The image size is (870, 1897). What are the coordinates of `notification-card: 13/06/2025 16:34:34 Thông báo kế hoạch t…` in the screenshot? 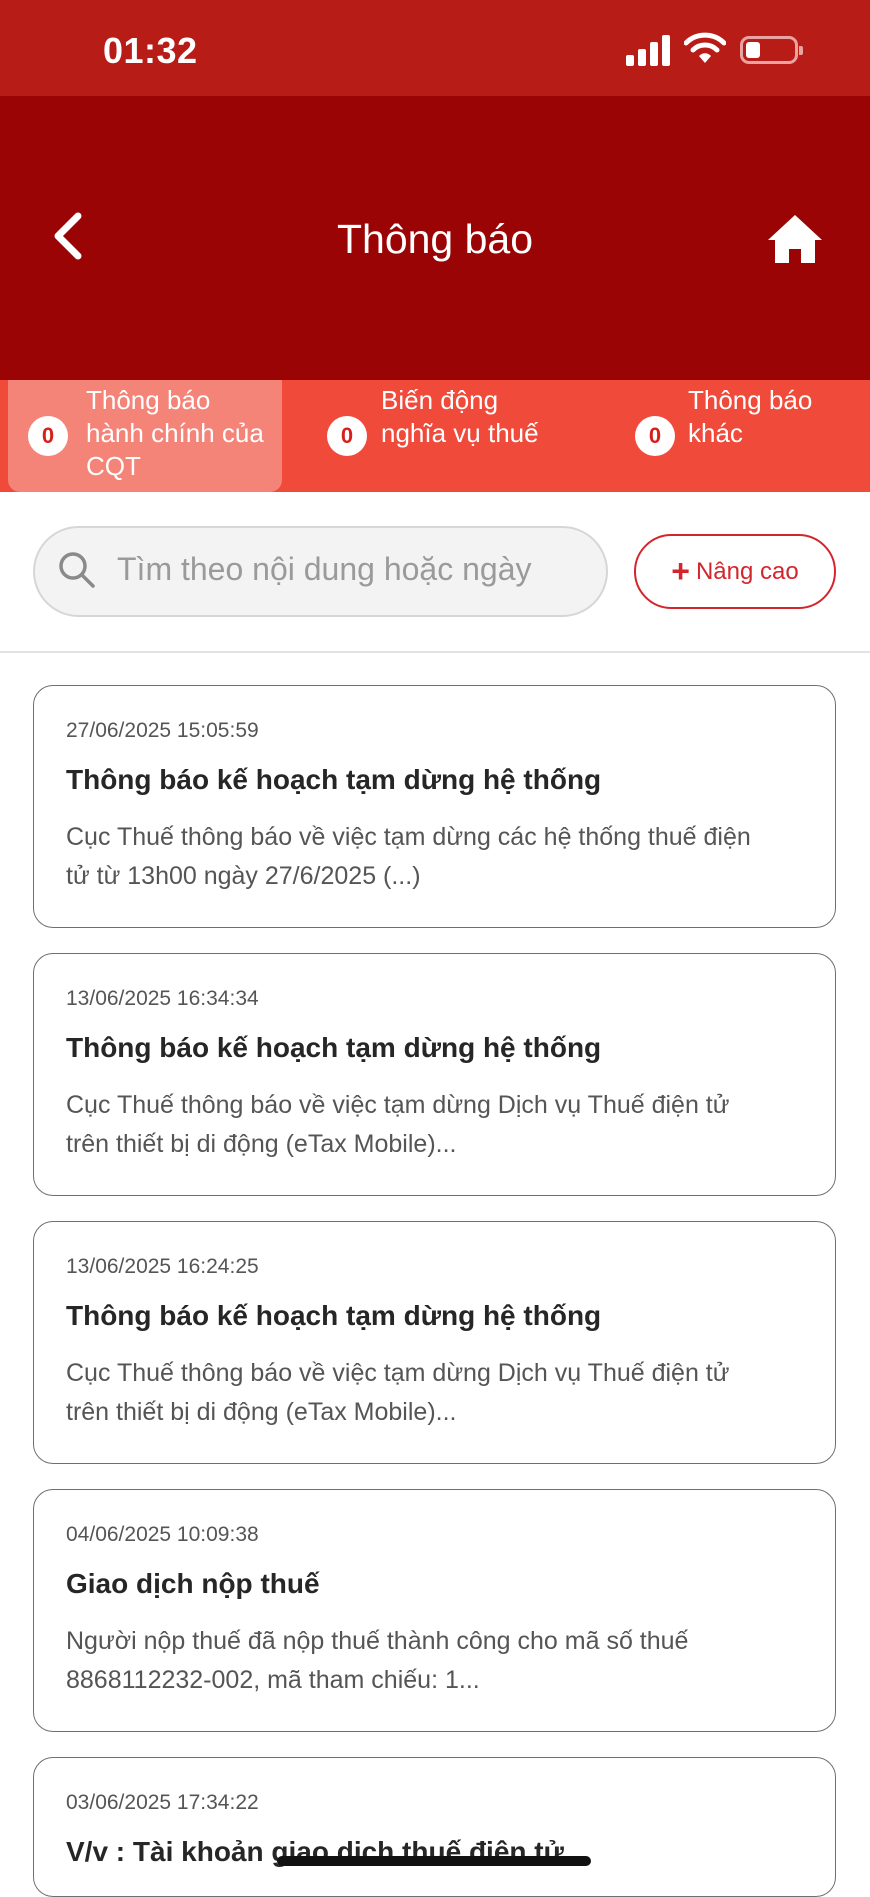 It's located at (434, 1074).